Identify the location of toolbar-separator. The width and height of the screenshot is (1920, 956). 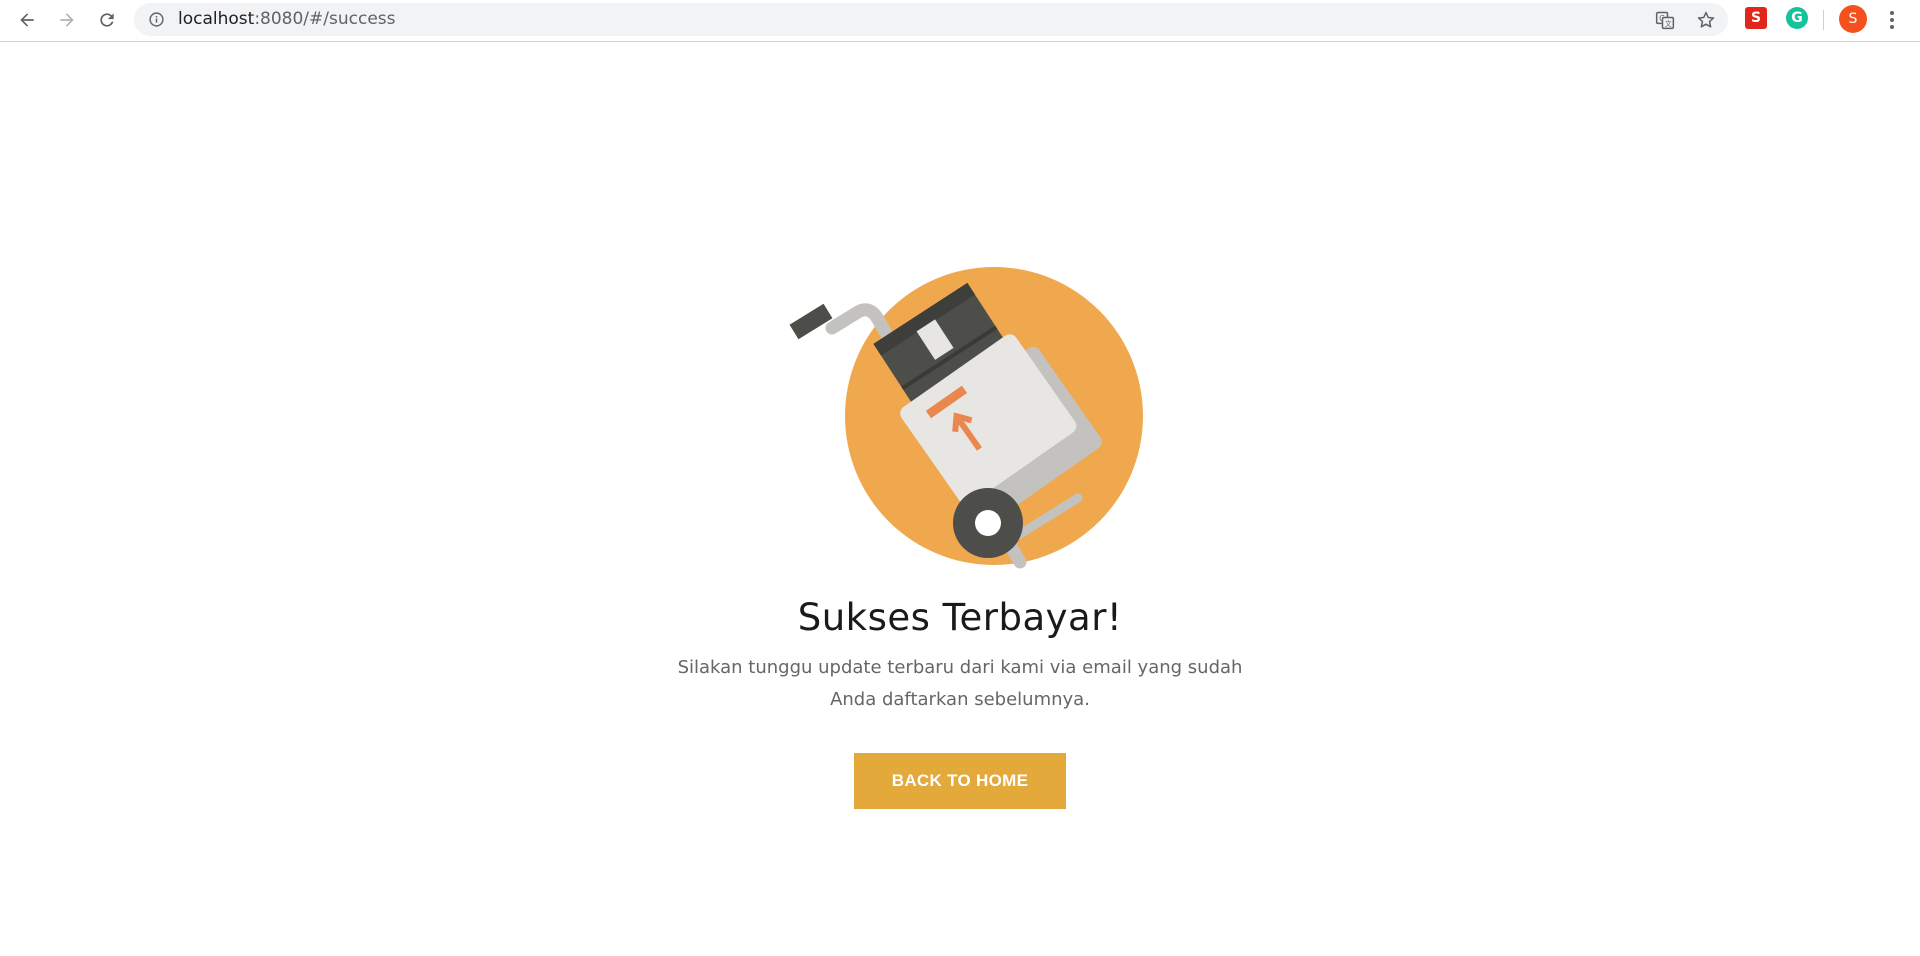
(1823, 20).